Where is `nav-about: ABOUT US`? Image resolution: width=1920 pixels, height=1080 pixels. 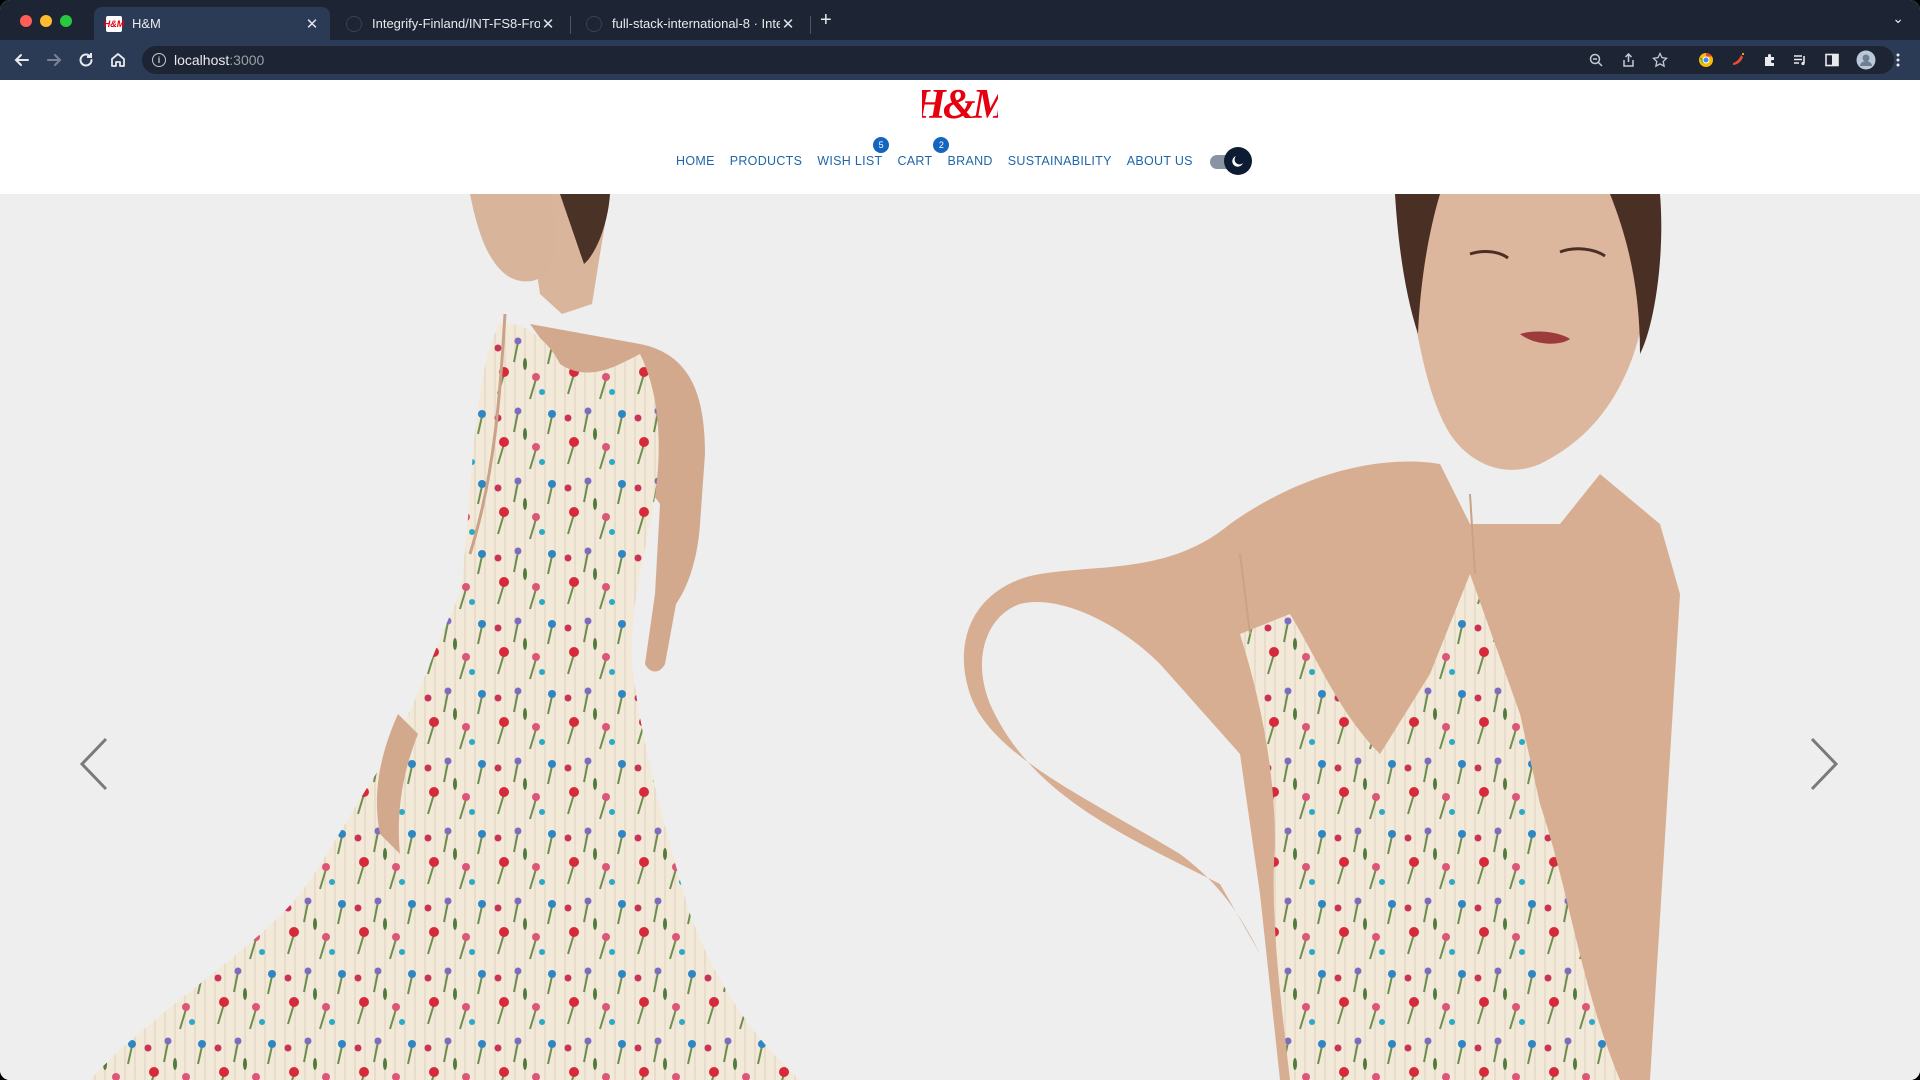 nav-about: ABOUT US is located at coordinates (1160, 161).